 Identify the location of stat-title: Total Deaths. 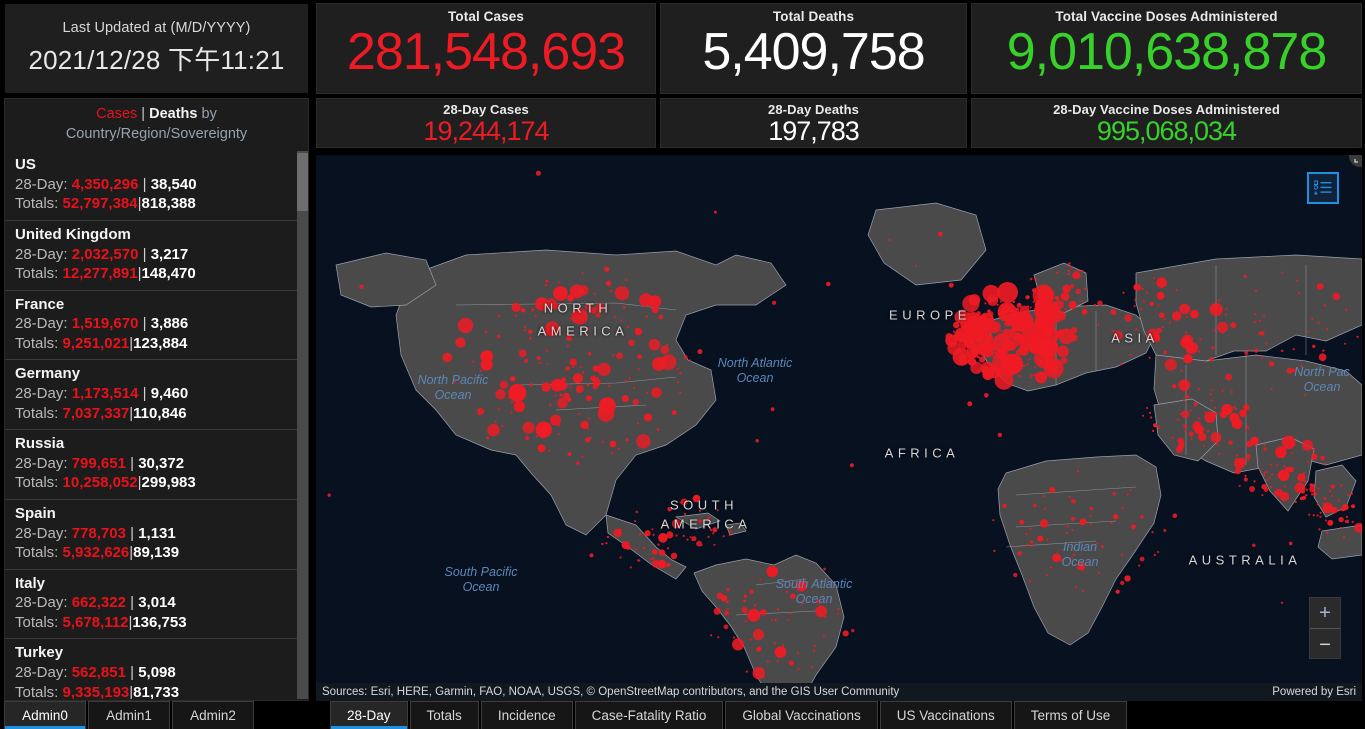
(813, 16).